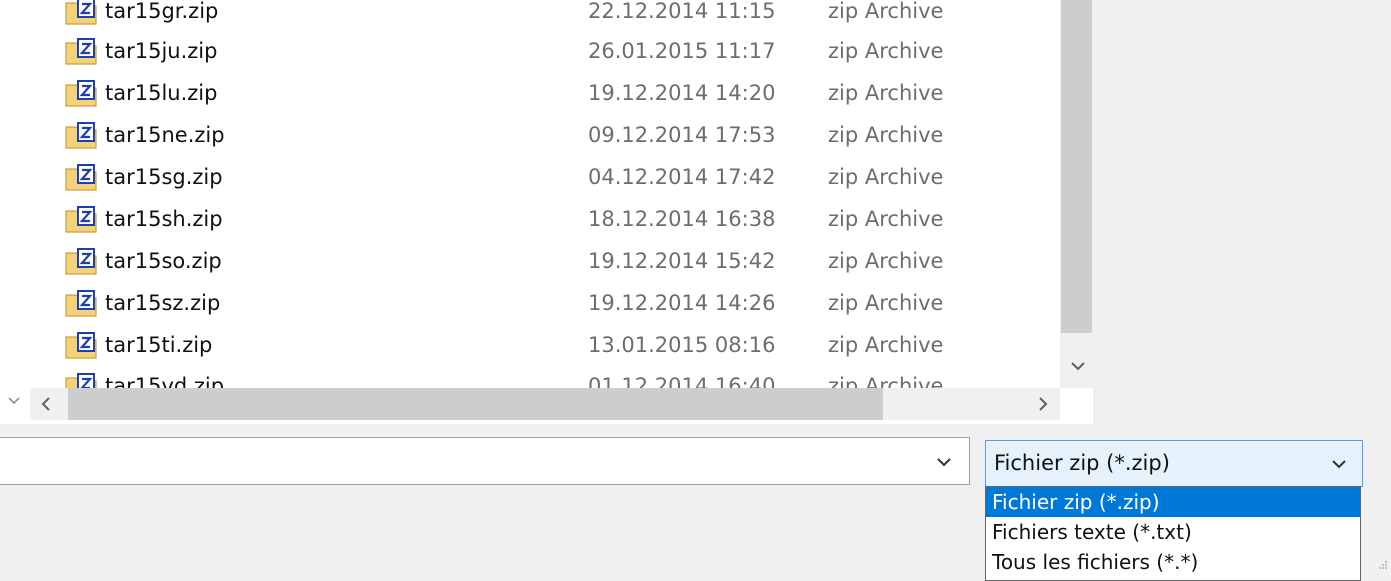 The width and height of the screenshot is (1391, 581). I want to click on file-type-option-zip: Fichier zip (*.zip), so click(1173, 502).